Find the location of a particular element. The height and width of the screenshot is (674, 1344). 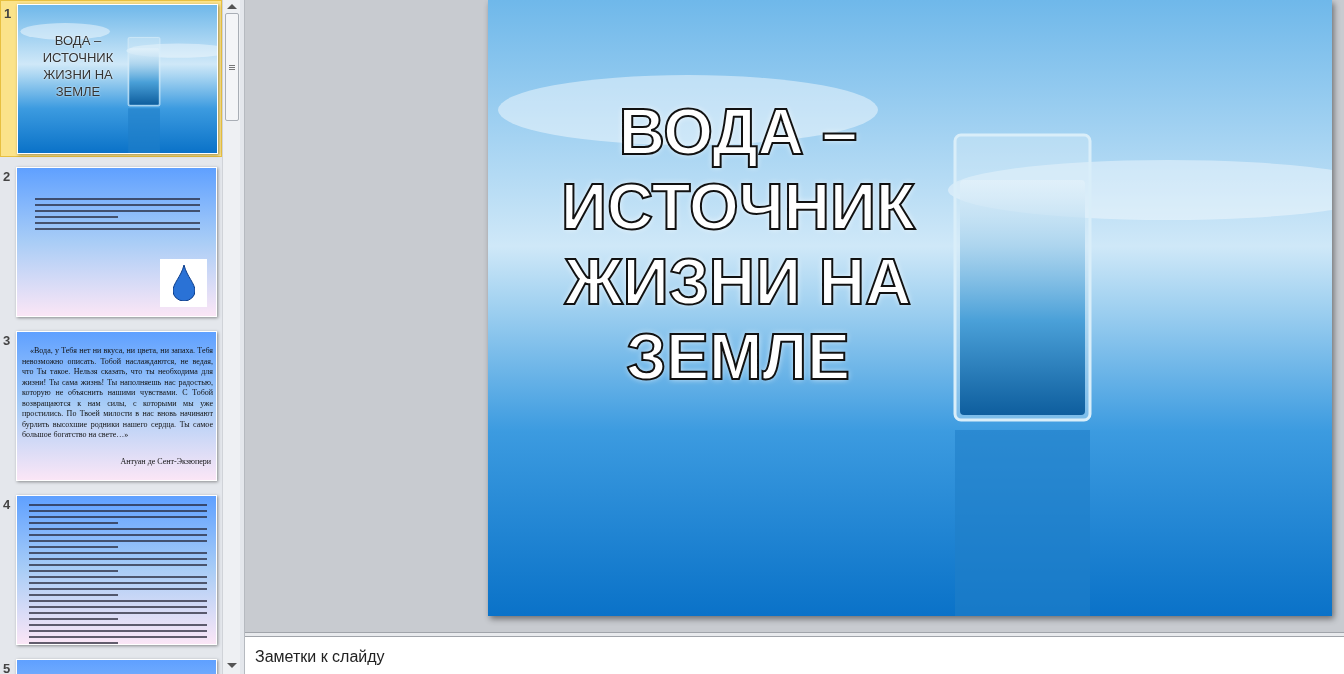

scrollbar is located at coordinates (231, 337).